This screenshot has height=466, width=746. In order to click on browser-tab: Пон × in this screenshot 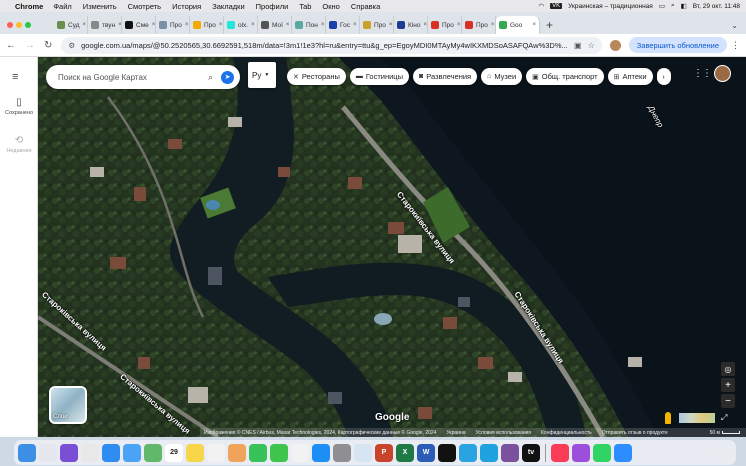, I will do `click(309, 25)`.